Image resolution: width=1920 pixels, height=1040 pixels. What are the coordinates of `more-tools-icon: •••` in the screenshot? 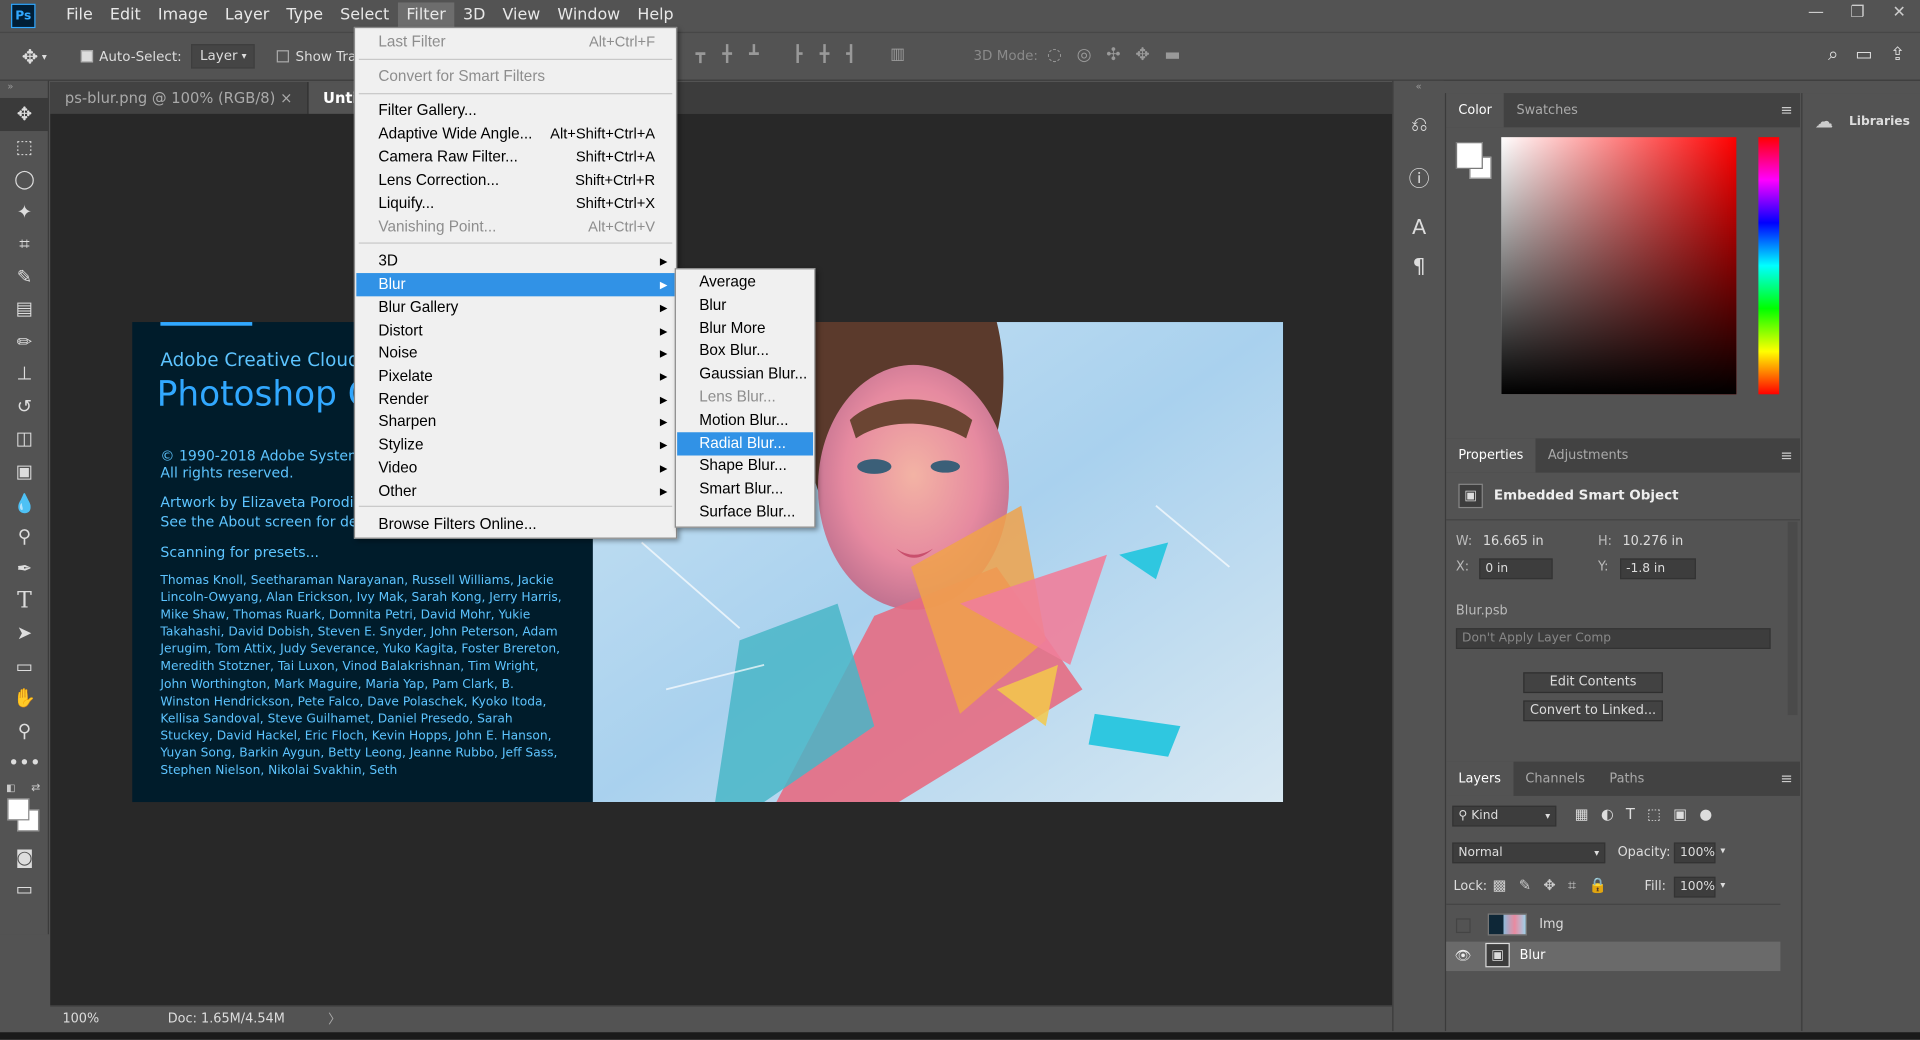 It's located at (24, 763).